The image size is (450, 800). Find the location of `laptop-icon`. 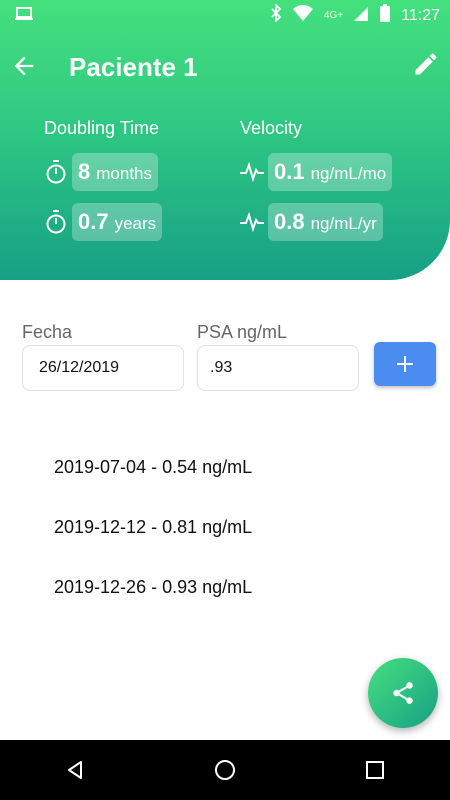

laptop-icon is located at coordinates (24, 16).